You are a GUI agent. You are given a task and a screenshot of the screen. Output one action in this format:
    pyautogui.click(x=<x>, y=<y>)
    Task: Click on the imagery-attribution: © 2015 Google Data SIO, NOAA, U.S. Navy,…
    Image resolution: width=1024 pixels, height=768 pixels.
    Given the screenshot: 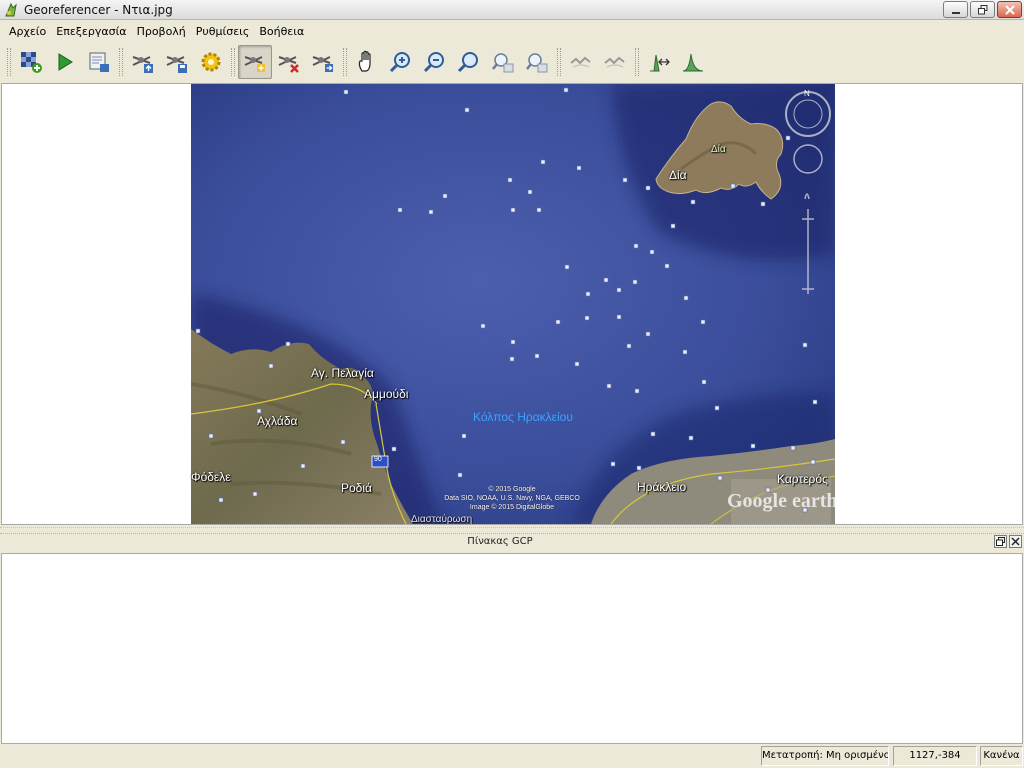 What is the action you would take?
    pyautogui.click(x=512, y=498)
    